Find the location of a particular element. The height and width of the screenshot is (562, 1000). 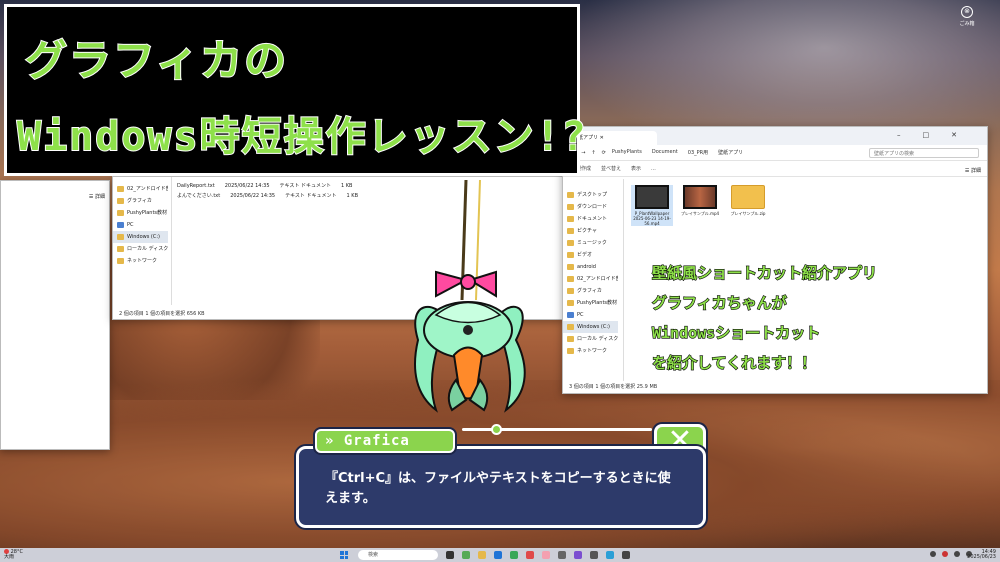

sidebar-item: デスクトップ is located at coordinates (590, 195).